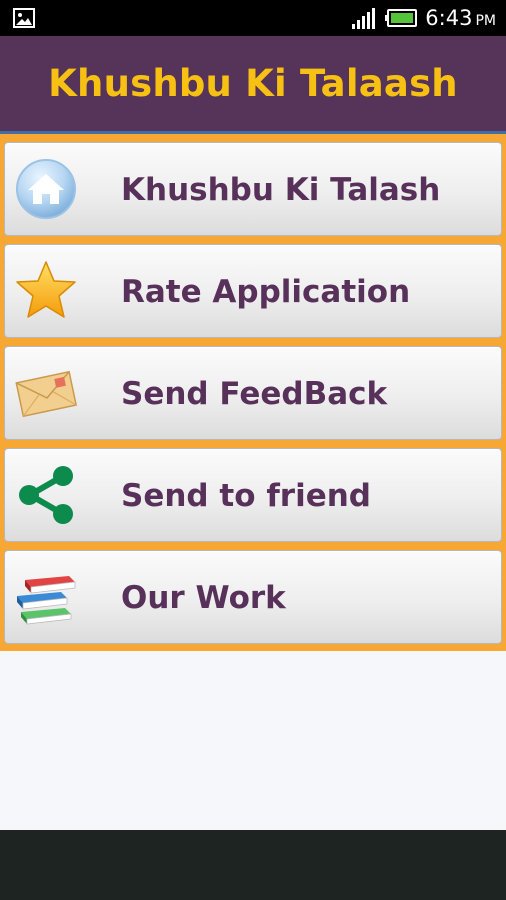  I want to click on menu-item-send-to-friend: Send to friend, so click(253, 495).